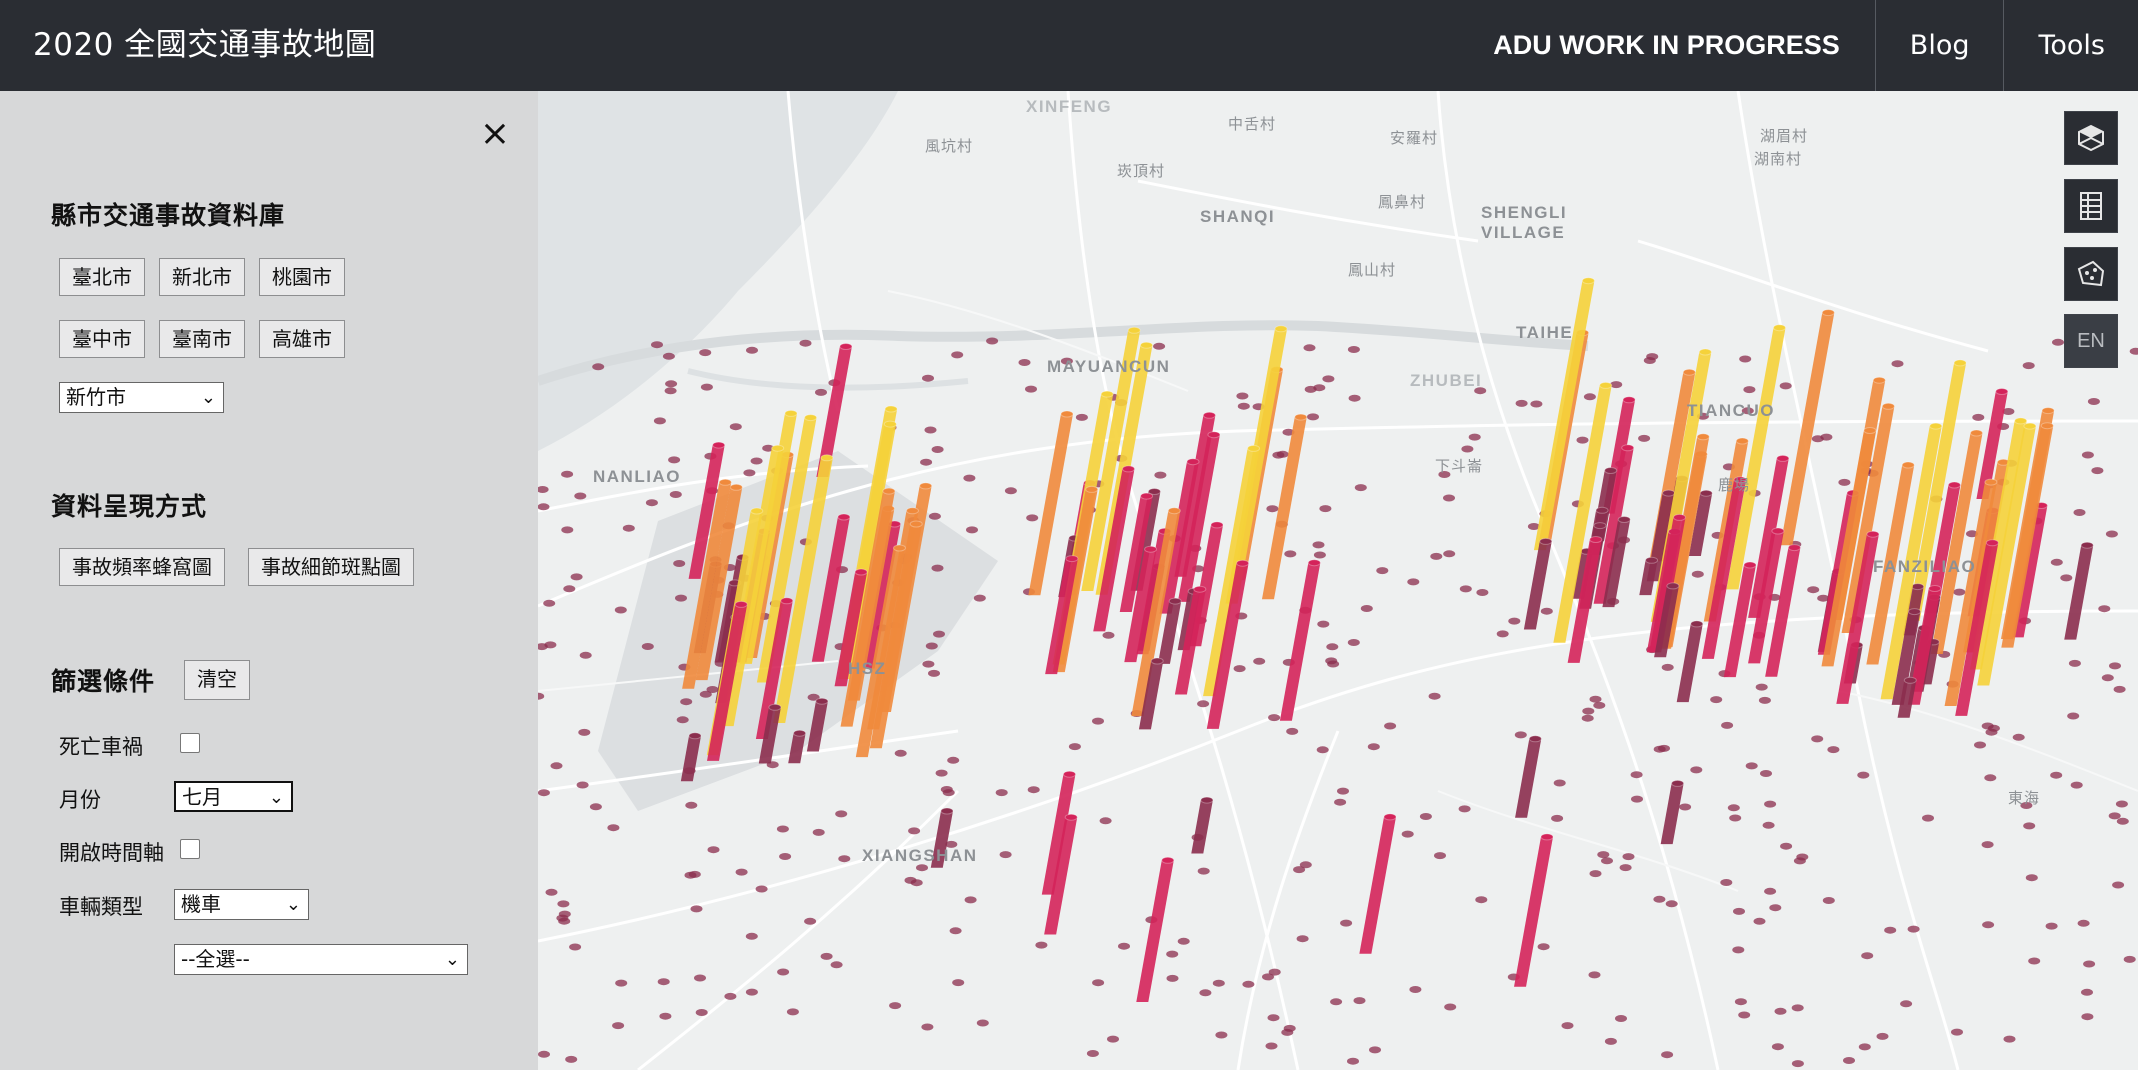 The width and height of the screenshot is (2138, 1070). I want to click on map-label: FANZILIAO, so click(1925, 566).